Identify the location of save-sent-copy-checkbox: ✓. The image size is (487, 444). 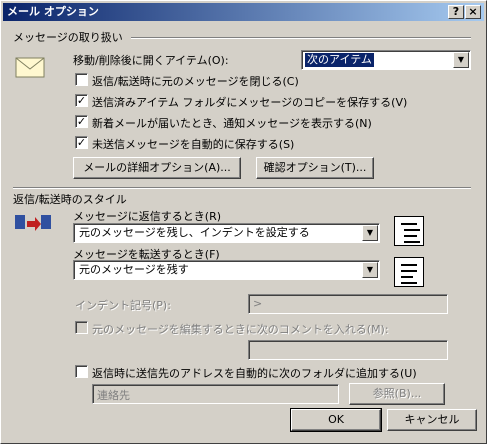
(81, 100).